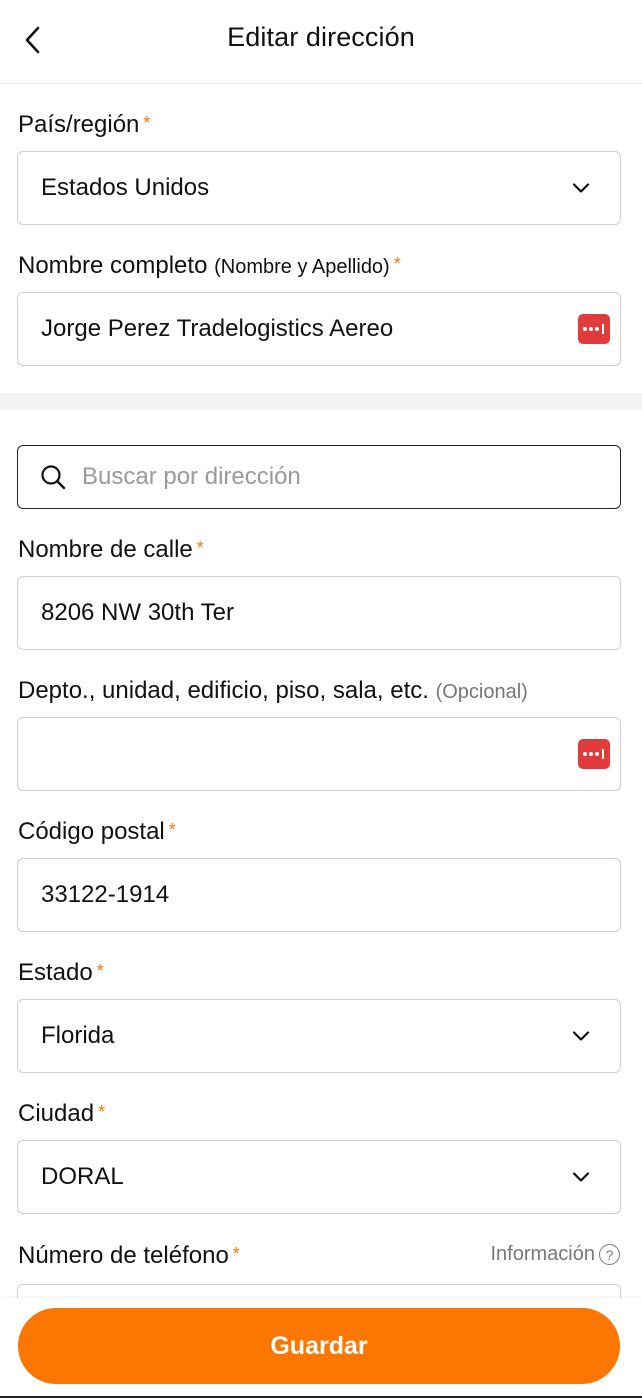 The image size is (642, 1398). I want to click on state-value: Florida, so click(78, 1035).